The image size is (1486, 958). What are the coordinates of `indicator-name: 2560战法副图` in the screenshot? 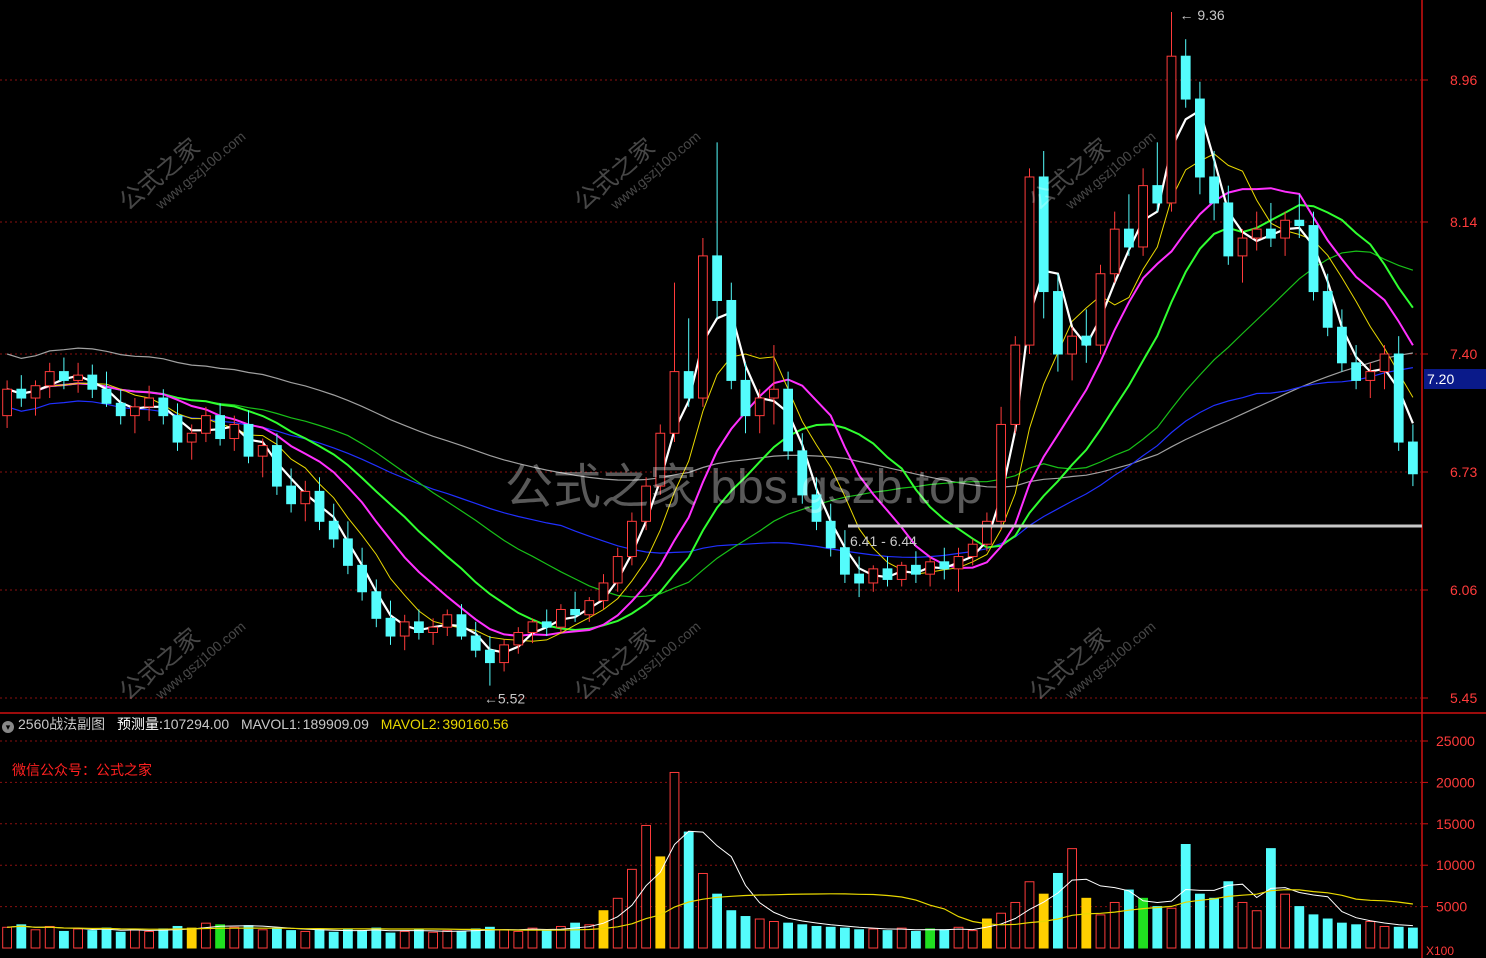 It's located at (61, 724).